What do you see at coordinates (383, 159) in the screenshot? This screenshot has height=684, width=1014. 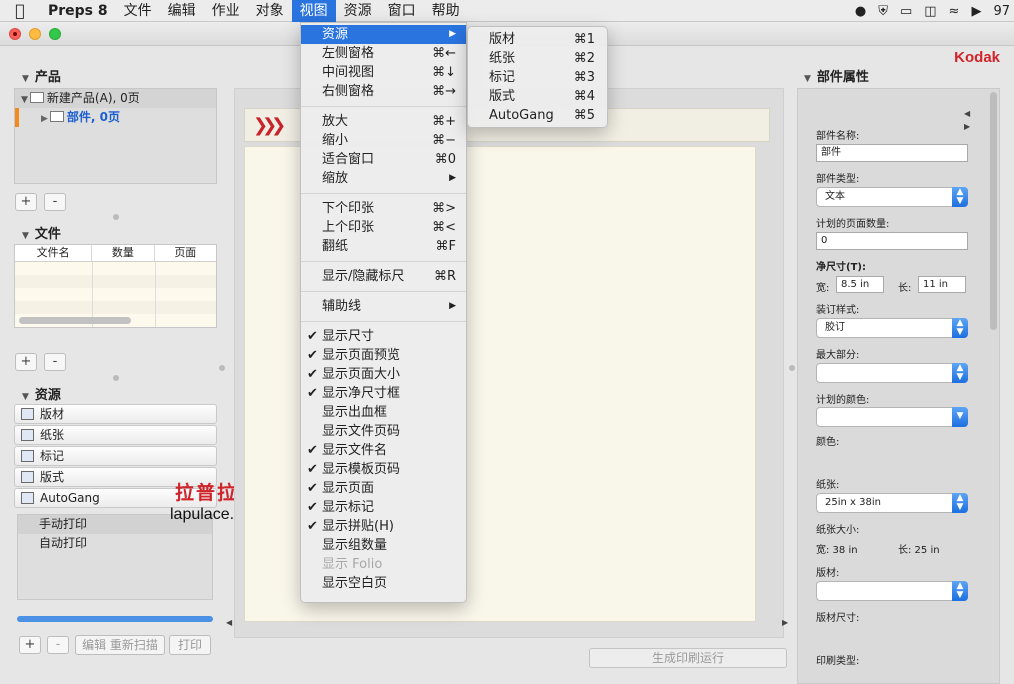 I see `view-menu-item-7: 适合窗口 ⌘0` at bounding box center [383, 159].